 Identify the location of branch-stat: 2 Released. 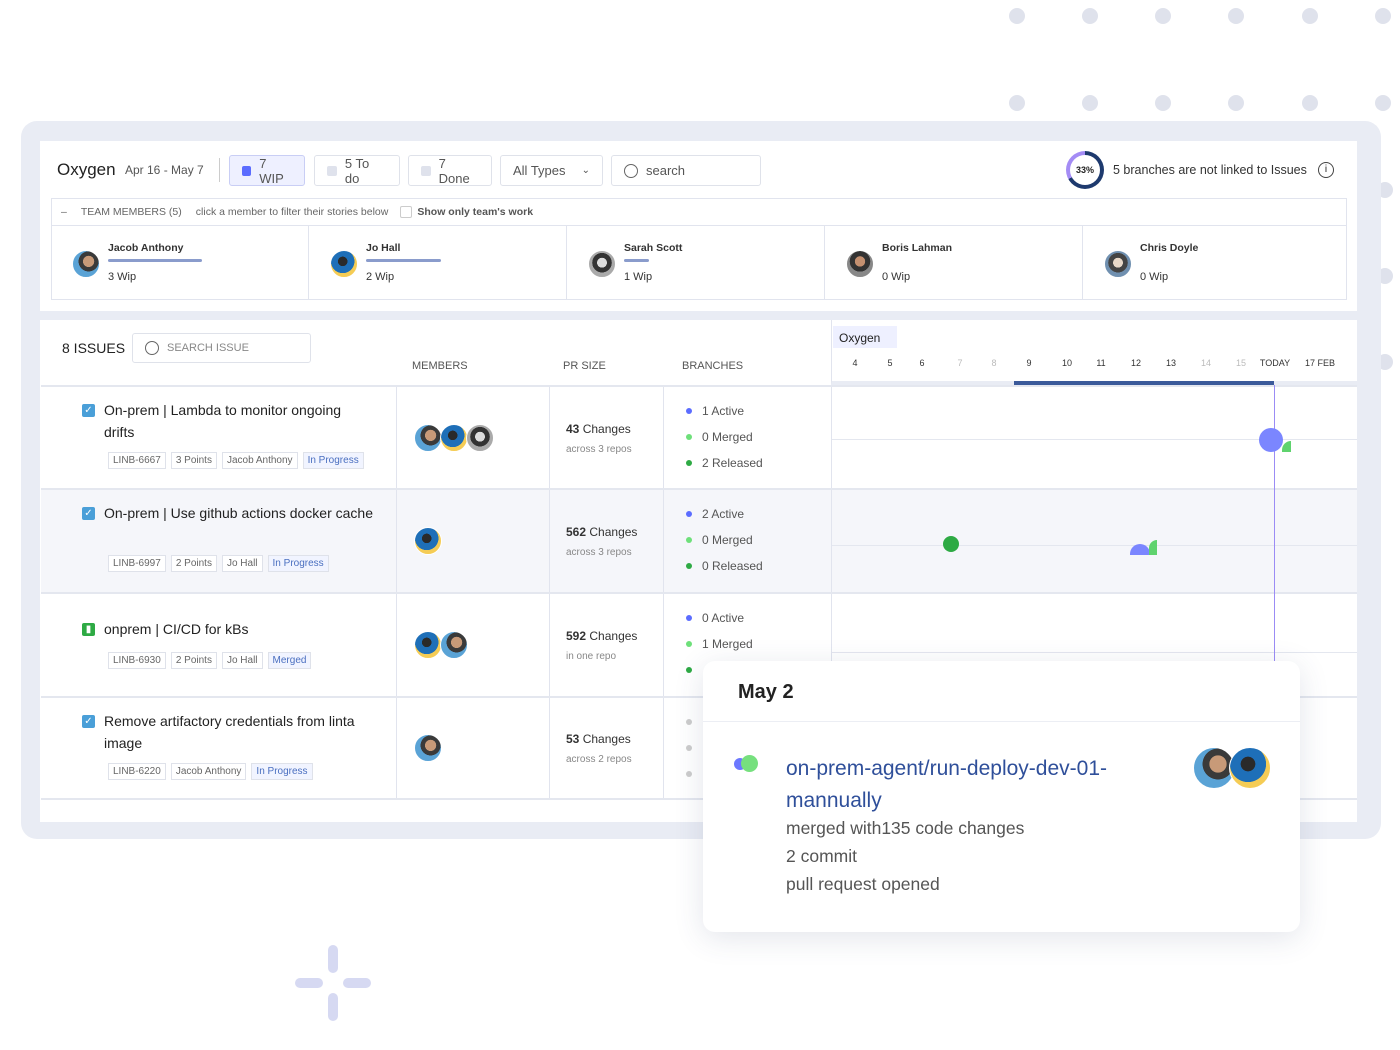
(724, 463).